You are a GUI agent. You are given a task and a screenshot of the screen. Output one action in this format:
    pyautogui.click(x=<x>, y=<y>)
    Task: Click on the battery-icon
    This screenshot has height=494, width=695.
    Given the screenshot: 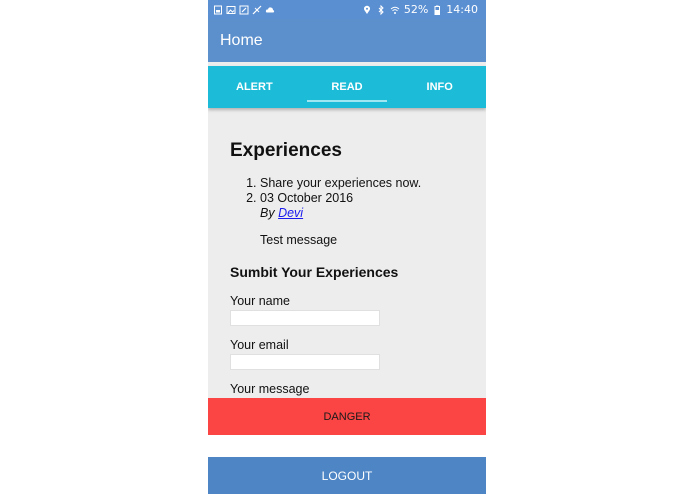 What is the action you would take?
    pyautogui.click(x=437, y=10)
    